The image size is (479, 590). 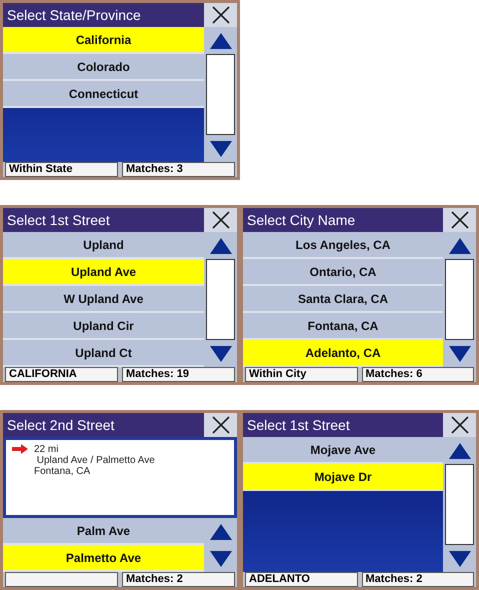 I want to click on status-field: Within City, so click(x=301, y=374).